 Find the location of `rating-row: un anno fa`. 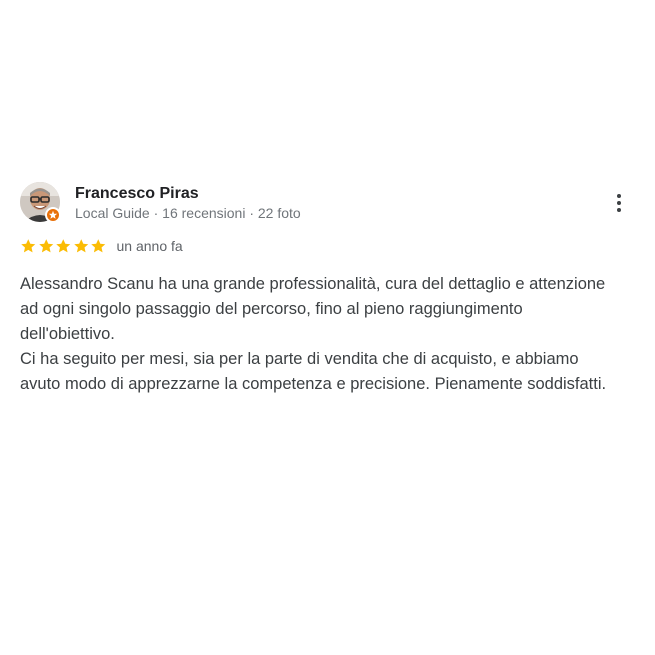

rating-row: un anno fa is located at coordinates (101, 246).